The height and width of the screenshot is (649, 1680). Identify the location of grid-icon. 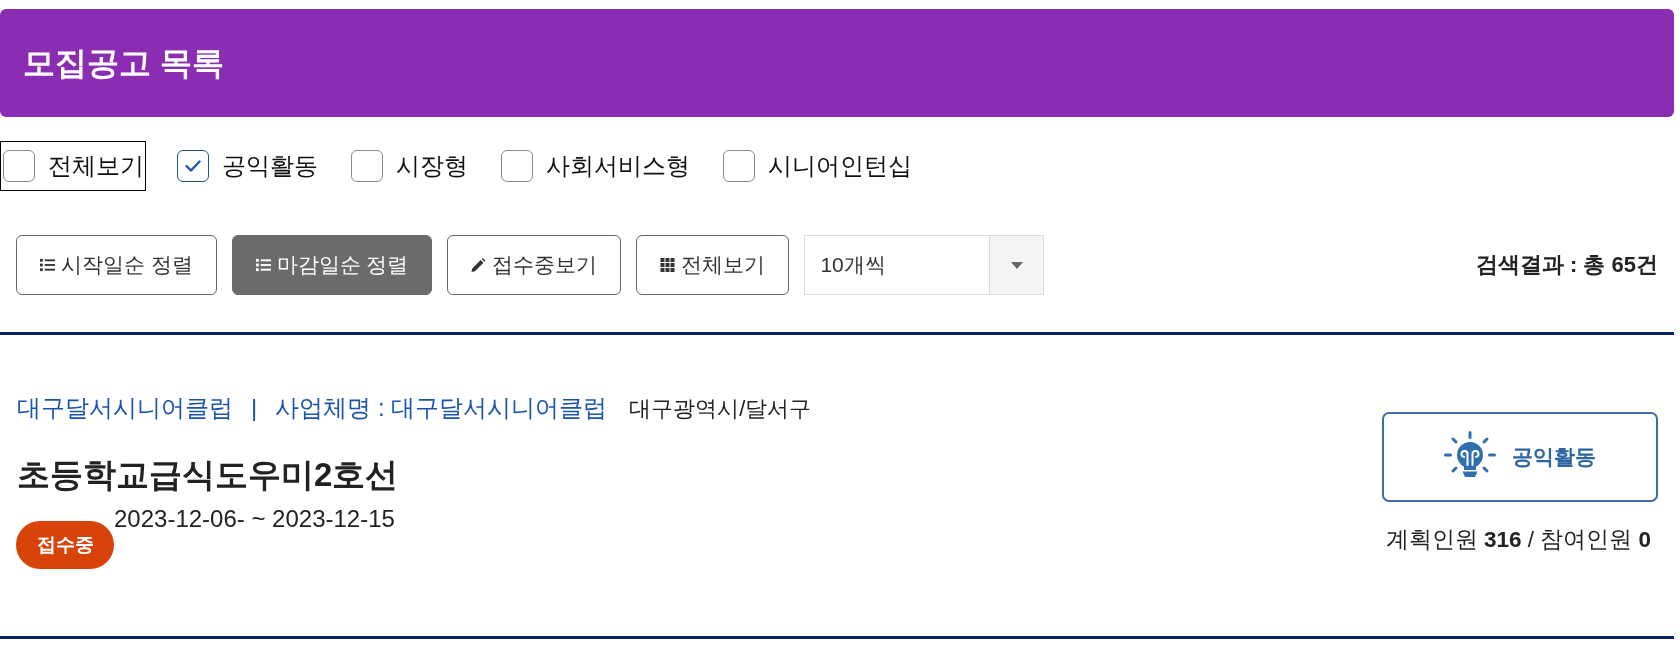
(668, 265).